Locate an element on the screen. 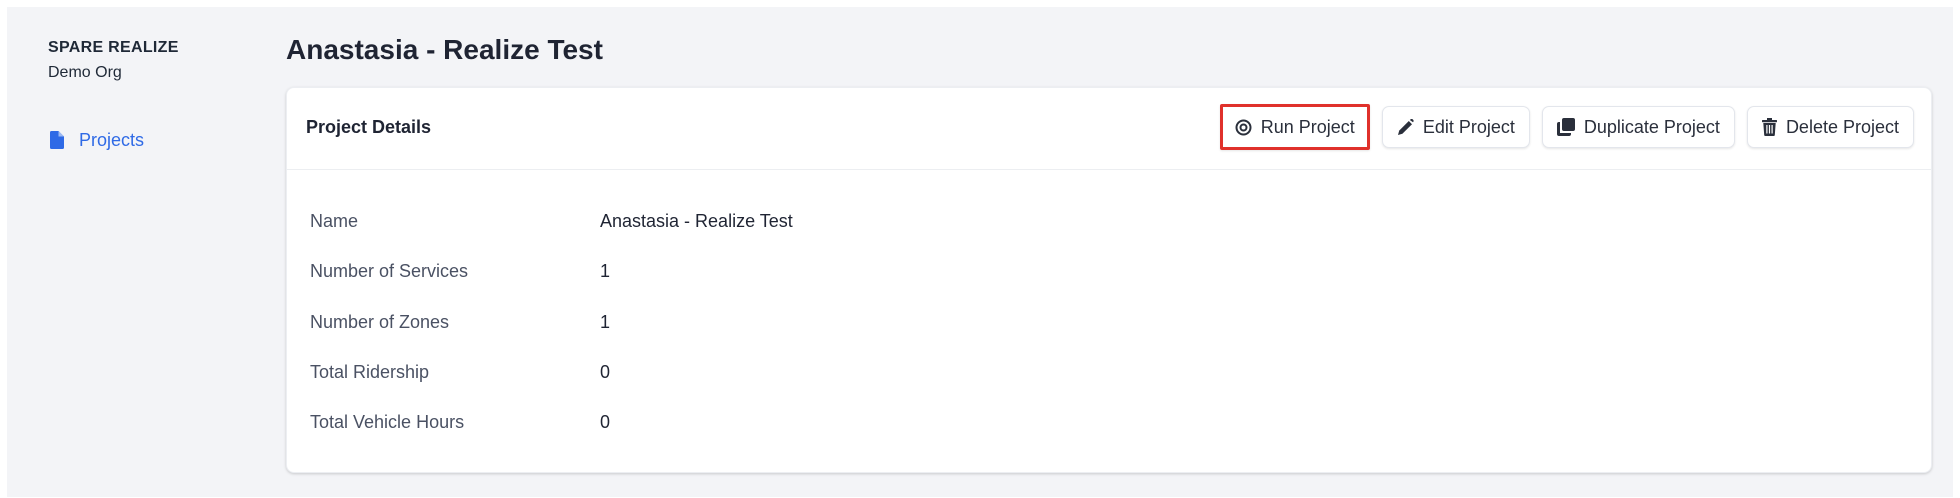 The width and height of the screenshot is (1960, 498). trash-icon is located at coordinates (1769, 127).